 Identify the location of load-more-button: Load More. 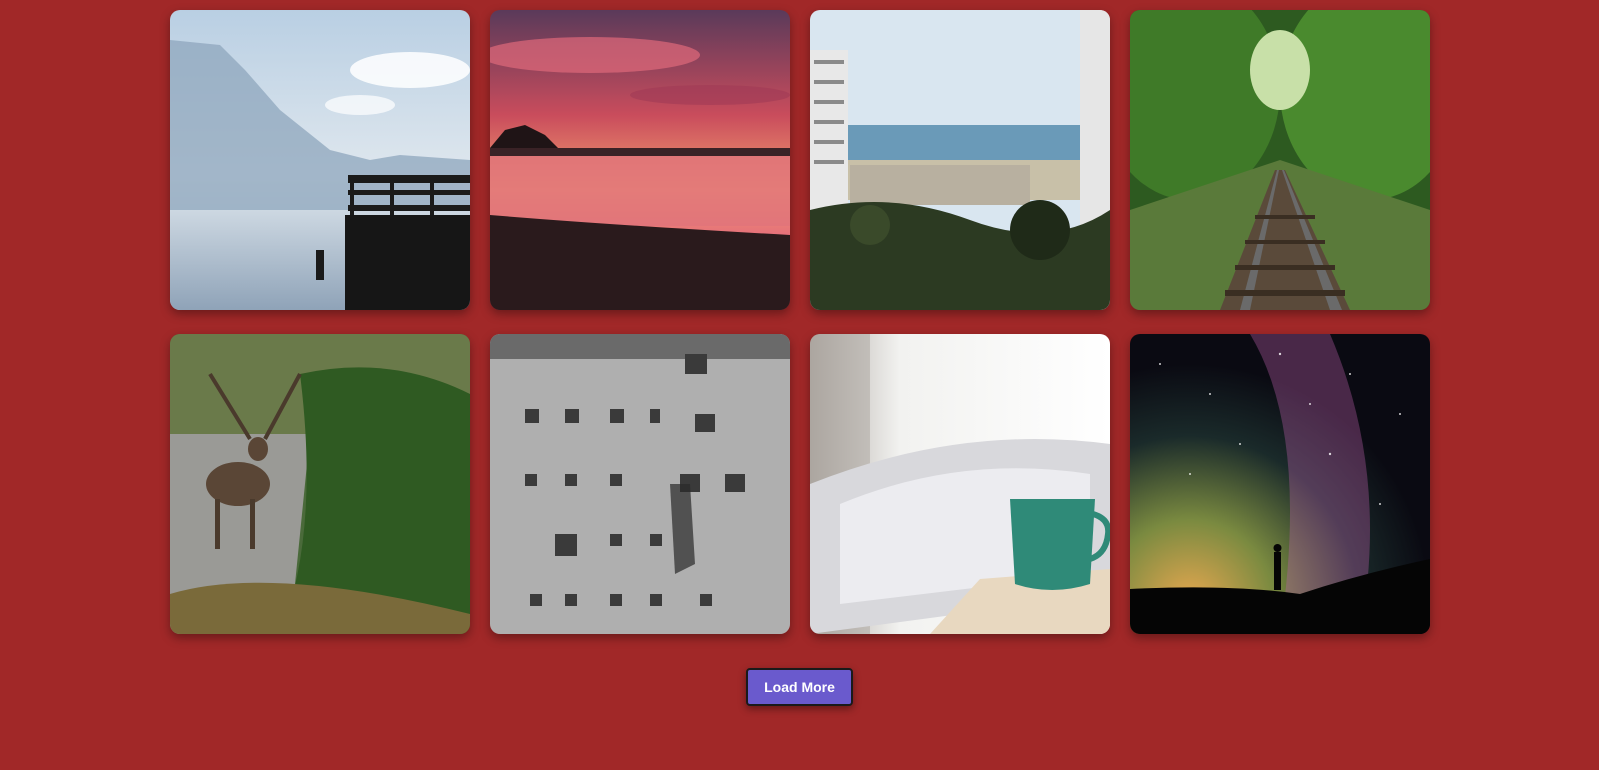
(799, 687).